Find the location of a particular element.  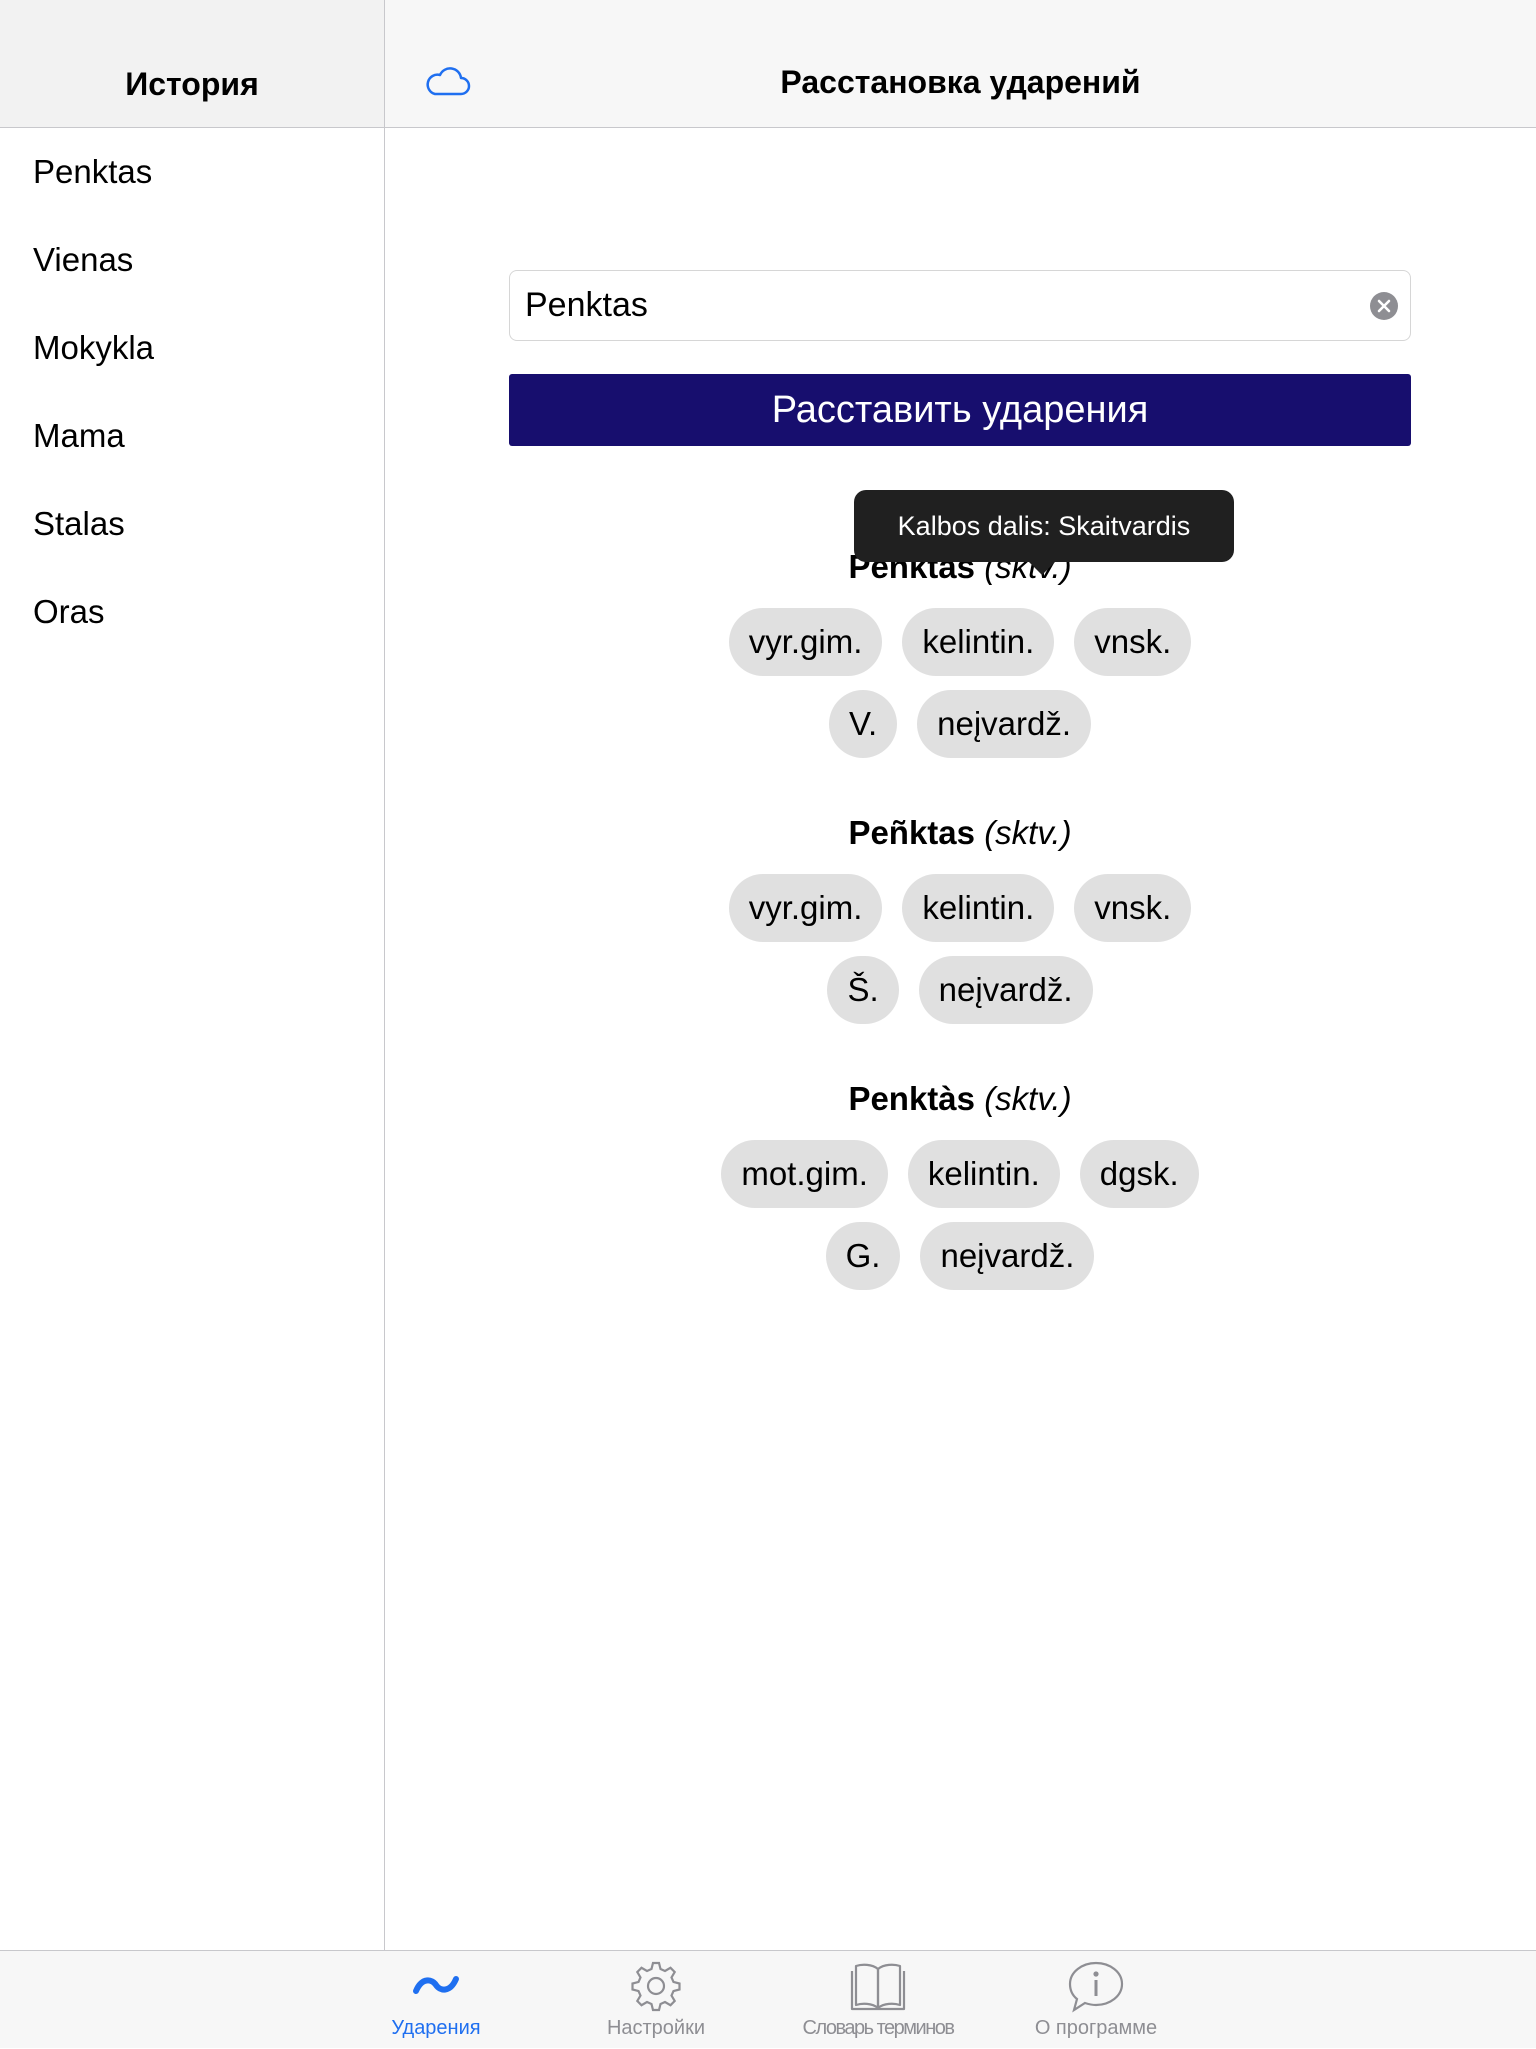

gear-icon is located at coordinates (656, 1986).